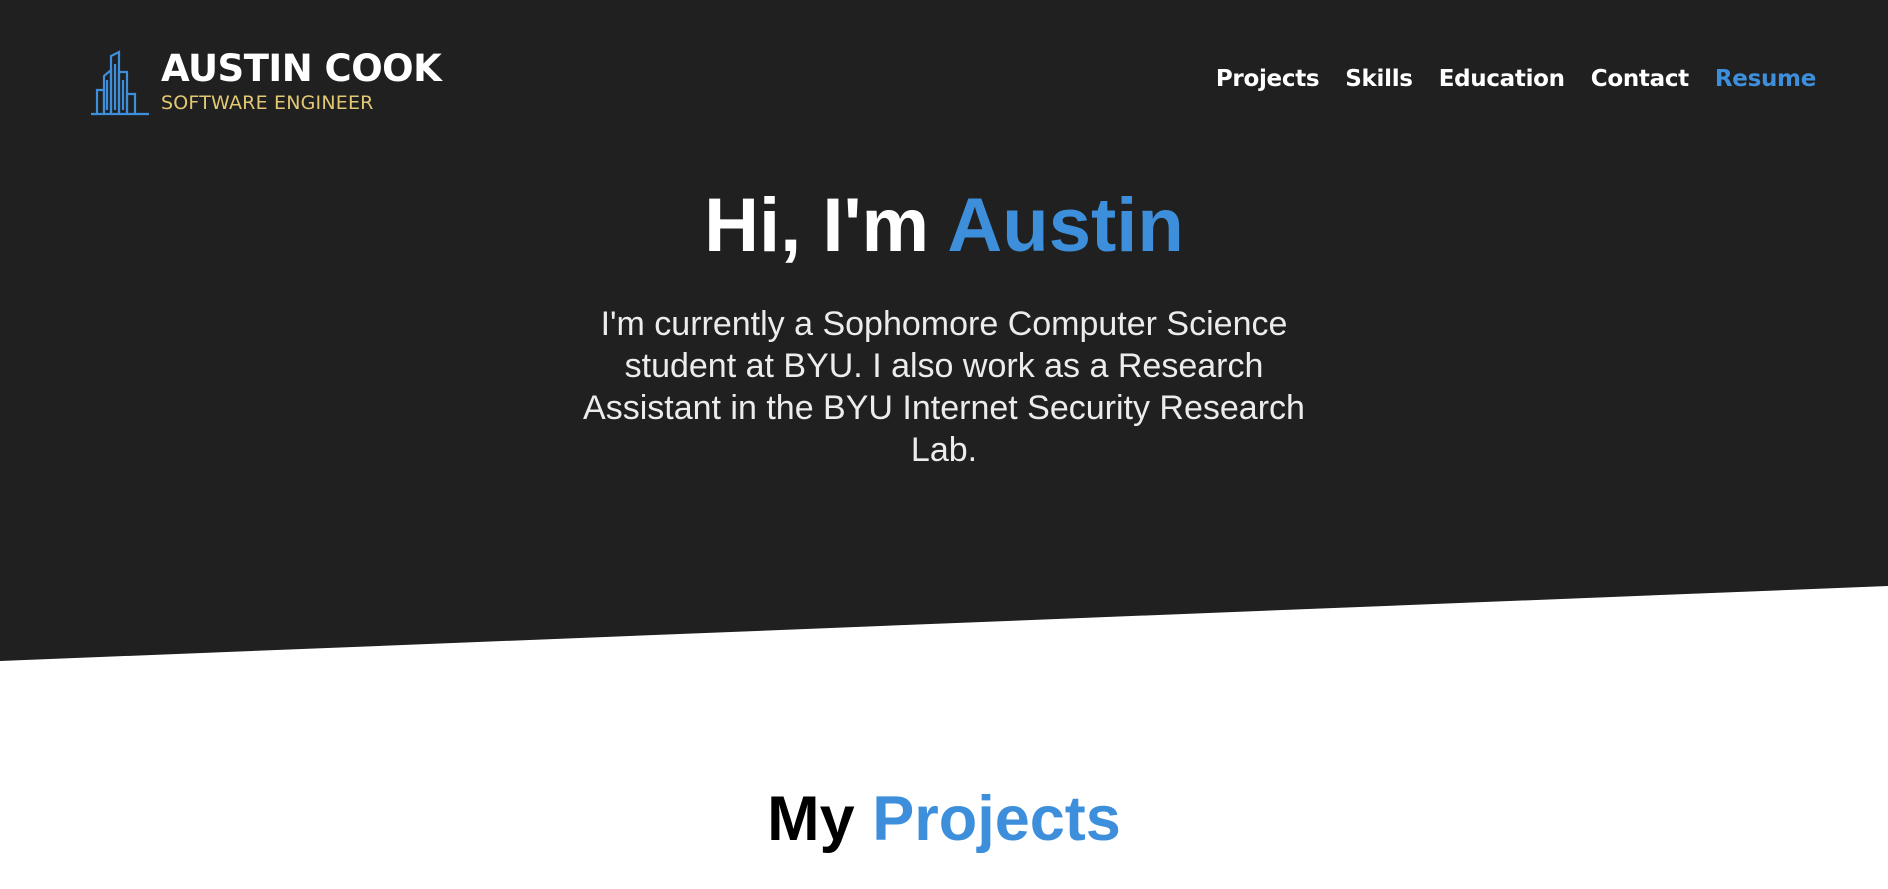  What do you see at coordinates (1065, 225) in the screenshot?
I see `hero-name: Austin` at bounding box center [1065, 225].